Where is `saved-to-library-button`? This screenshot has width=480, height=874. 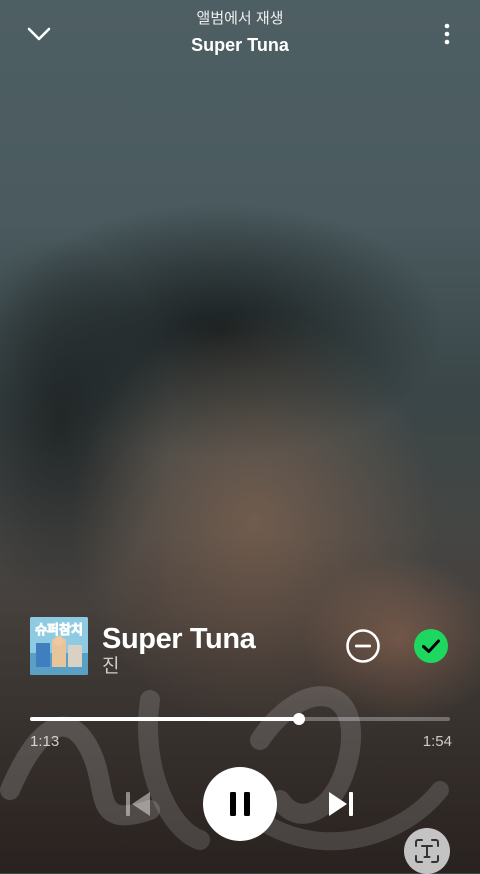
saved-to-library-button is located at coordinates (431, 646).